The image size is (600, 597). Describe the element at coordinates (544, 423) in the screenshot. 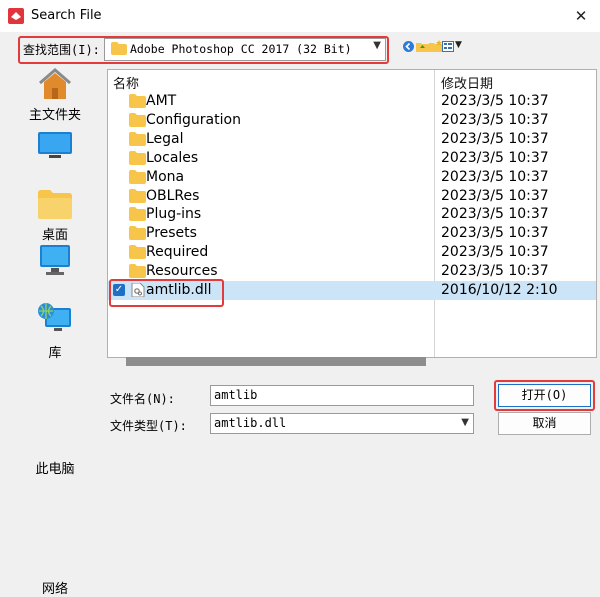

I see `cancel-button: 取消` at that location.